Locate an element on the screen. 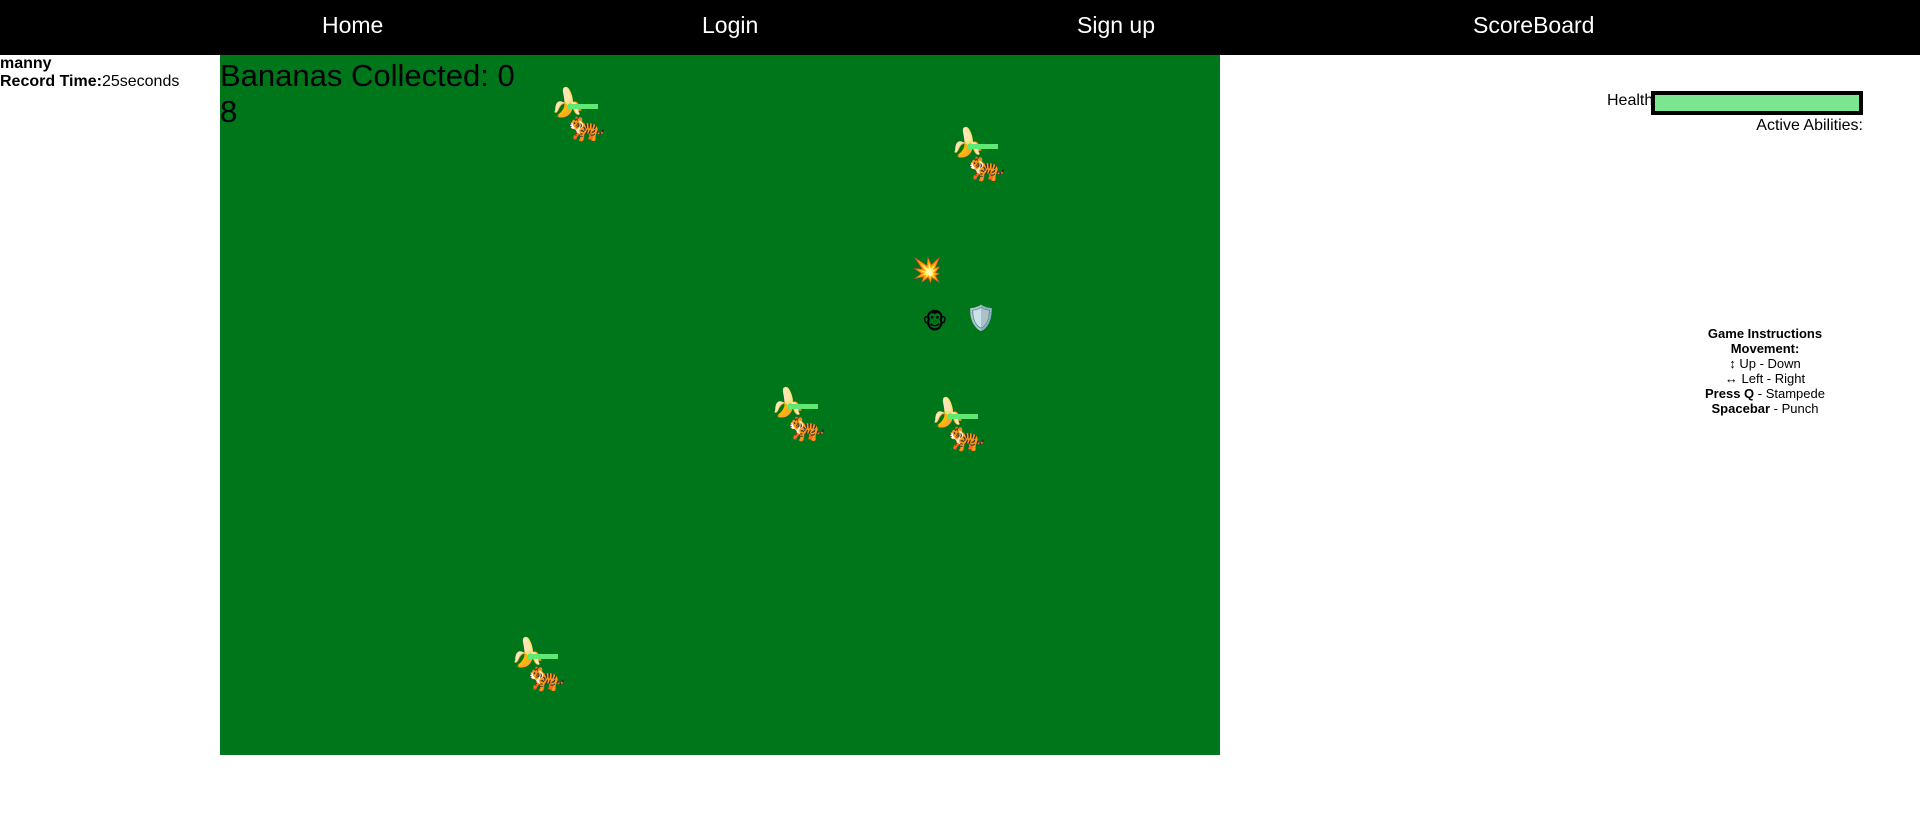  punch-action: - Punch is located at coordinates (1794, 408).